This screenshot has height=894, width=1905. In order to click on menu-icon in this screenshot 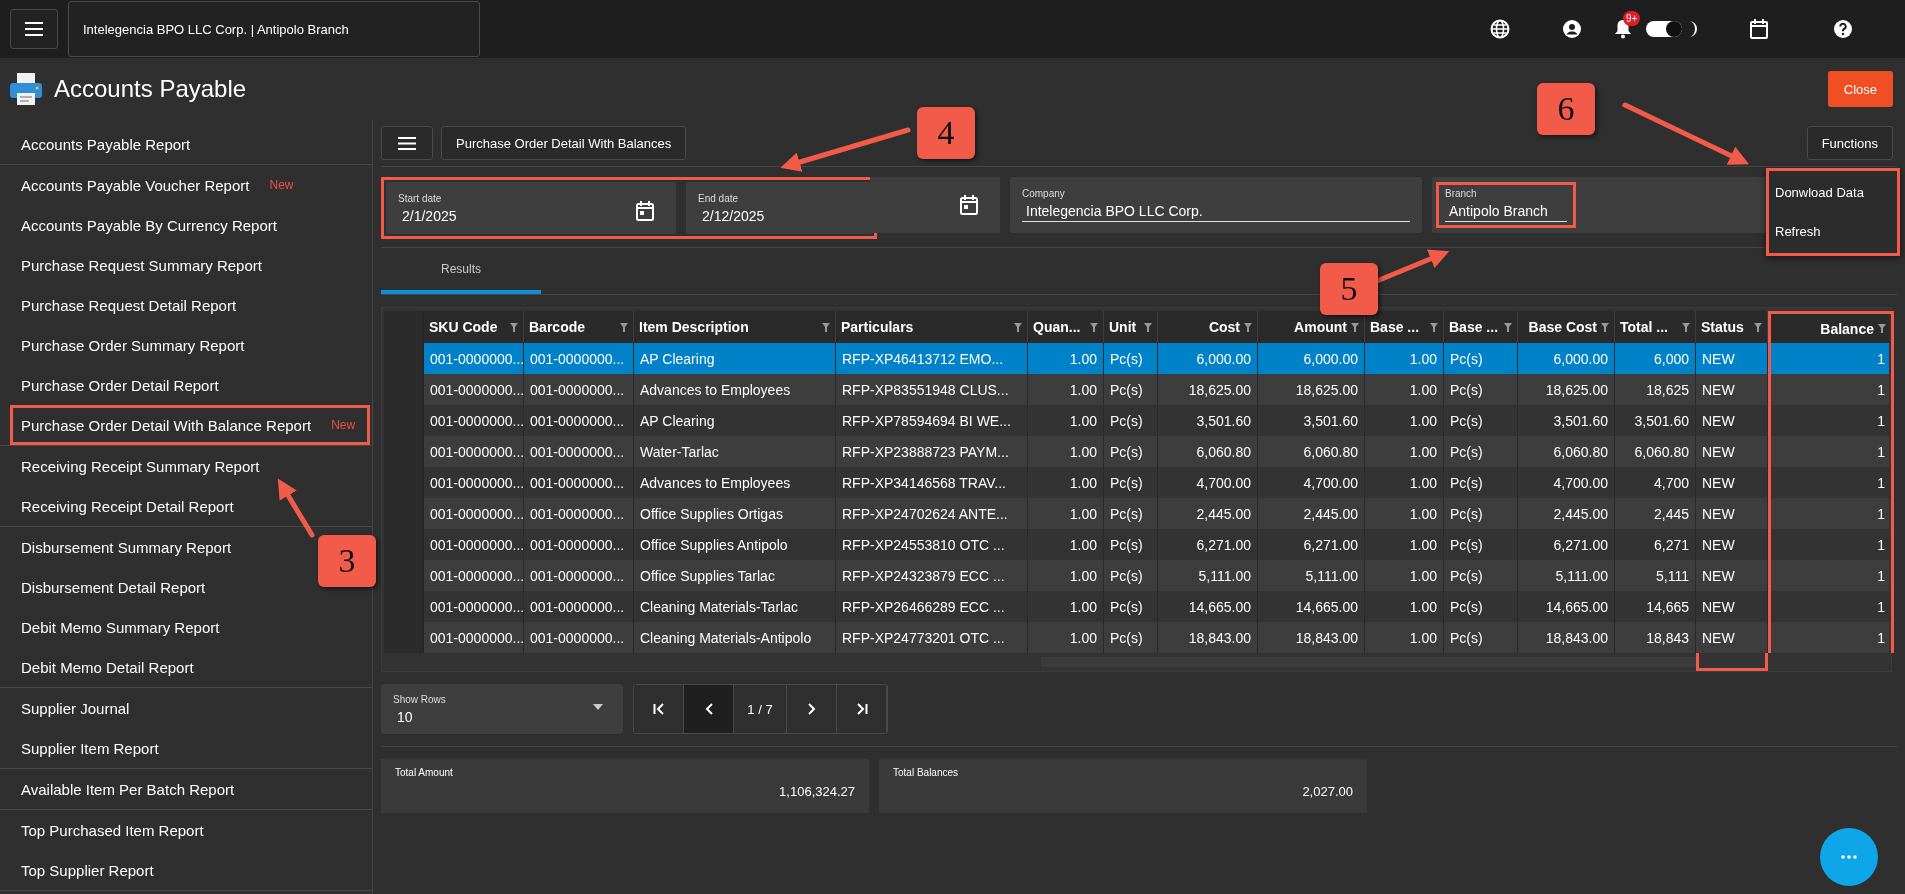, I will do `click(34, 29)`.